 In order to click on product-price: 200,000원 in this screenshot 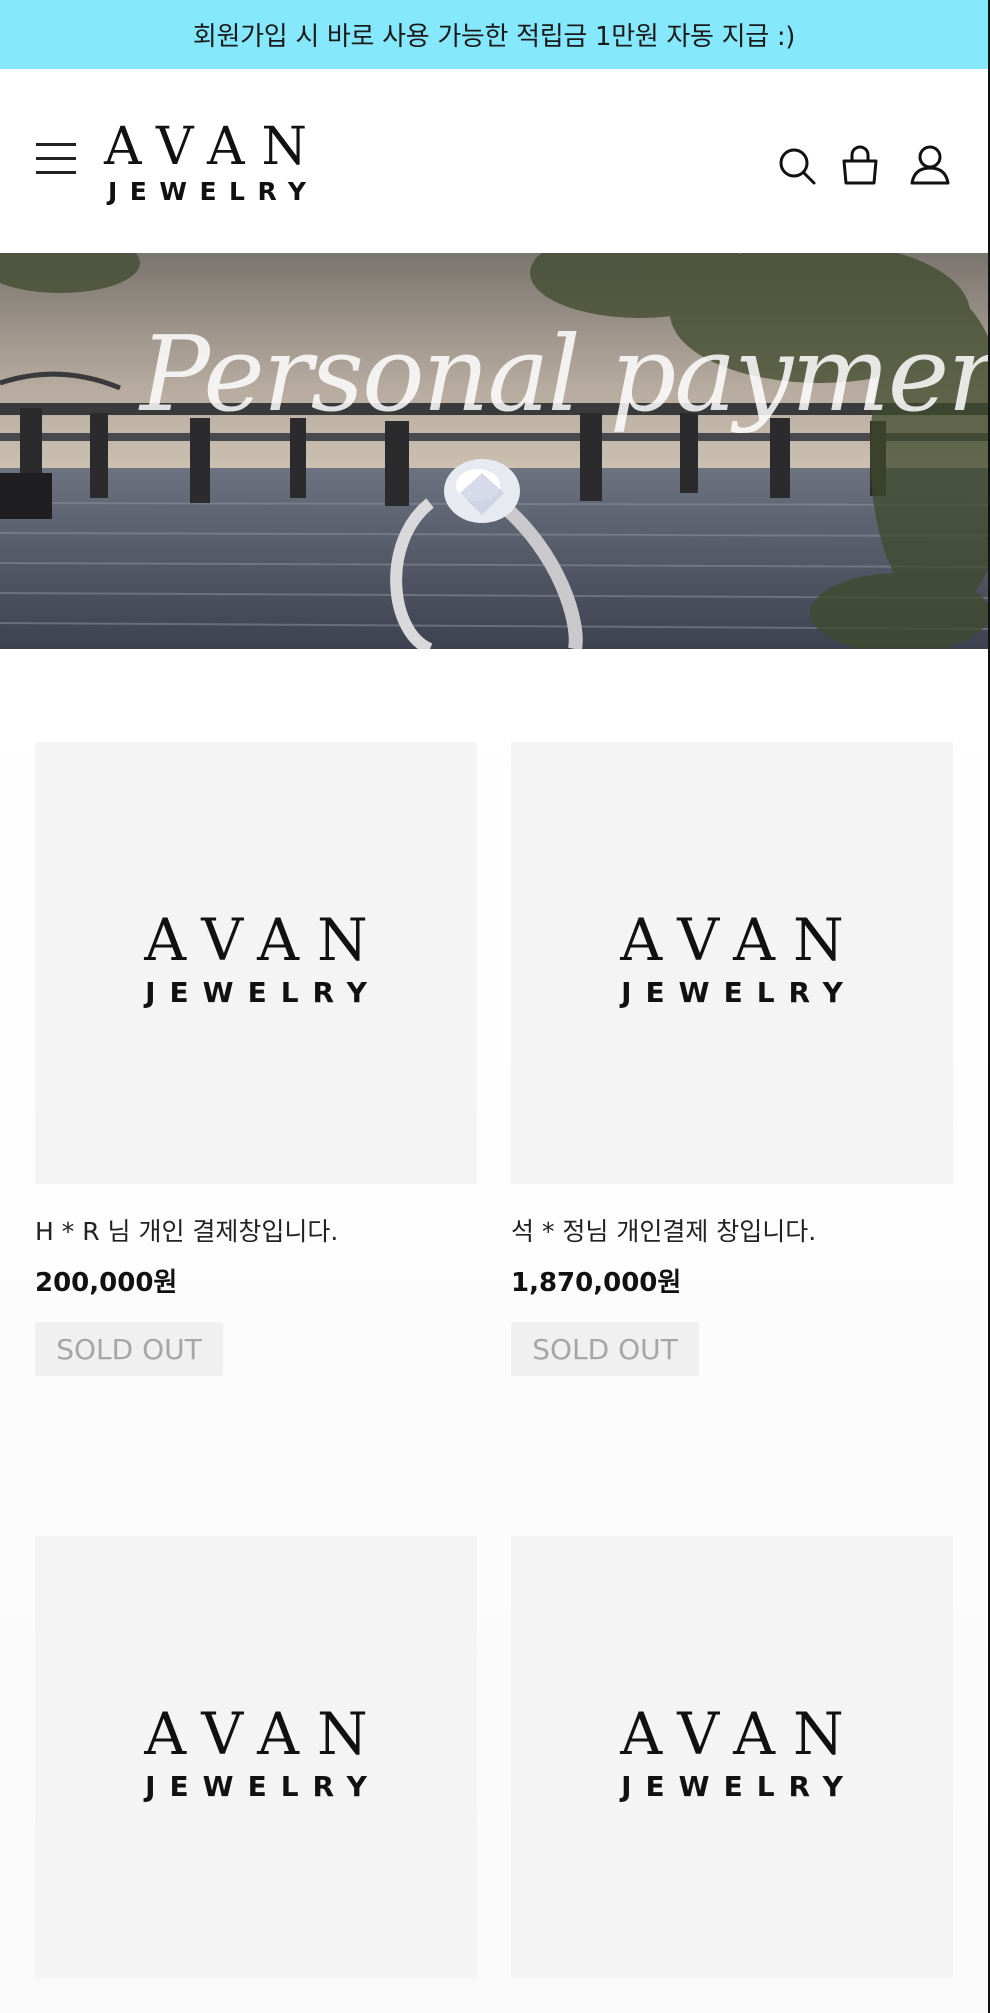, I will do `click(106, 1283)`.